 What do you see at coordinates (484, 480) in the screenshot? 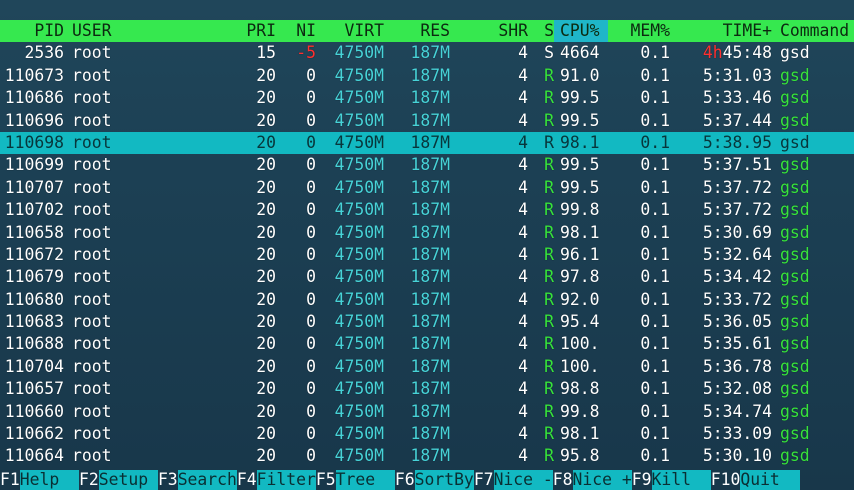
I see `fkey-f7: F7` at bounding box center [484, 480].